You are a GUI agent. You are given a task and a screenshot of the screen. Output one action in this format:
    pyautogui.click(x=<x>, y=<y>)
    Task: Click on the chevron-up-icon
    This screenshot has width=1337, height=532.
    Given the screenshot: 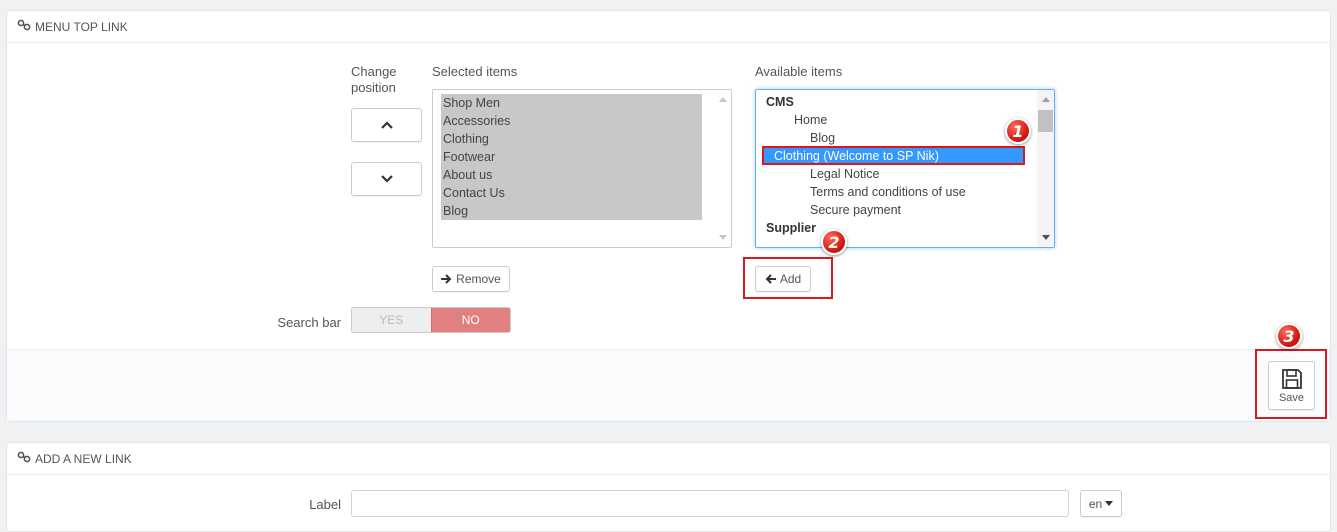 What is the action you would take?
    pyautogui.click(x=386, y=125)
    